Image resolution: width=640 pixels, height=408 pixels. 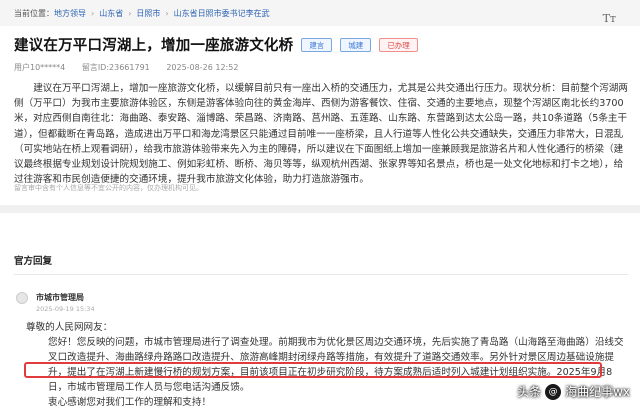 What do you see at coordinates (108, 188) in the screenshot?
I see `privacy-note: 留言审中含有个人信息等不宜公开的内容，仅办理机构可见。` at bounding box center [108, 188].